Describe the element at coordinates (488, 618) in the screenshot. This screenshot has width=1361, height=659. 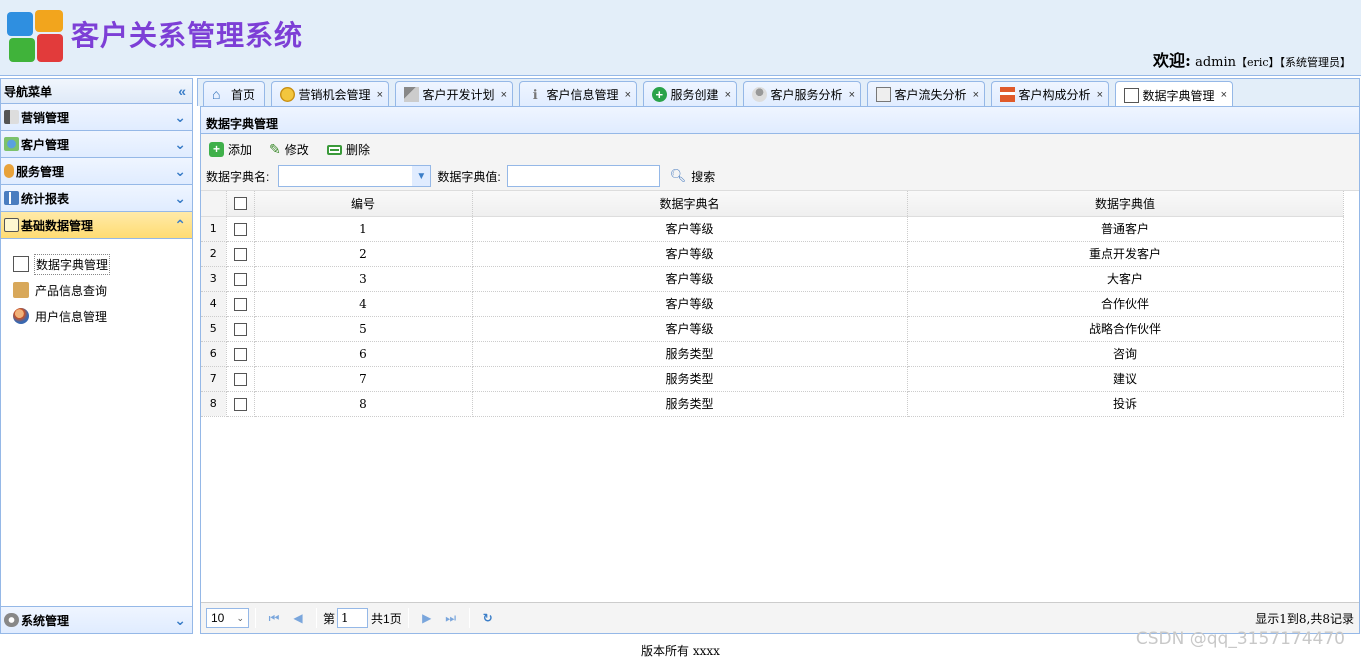
I see `refresh-icon: ↻` at that location.